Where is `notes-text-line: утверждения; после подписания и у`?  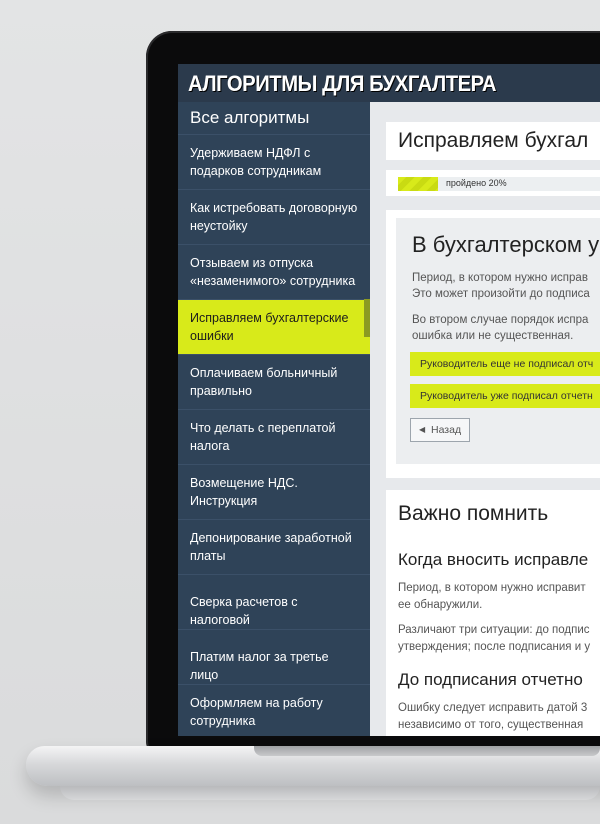
notes-text-line: утверждения; после подписания и у is located at coordinates (494, 647).